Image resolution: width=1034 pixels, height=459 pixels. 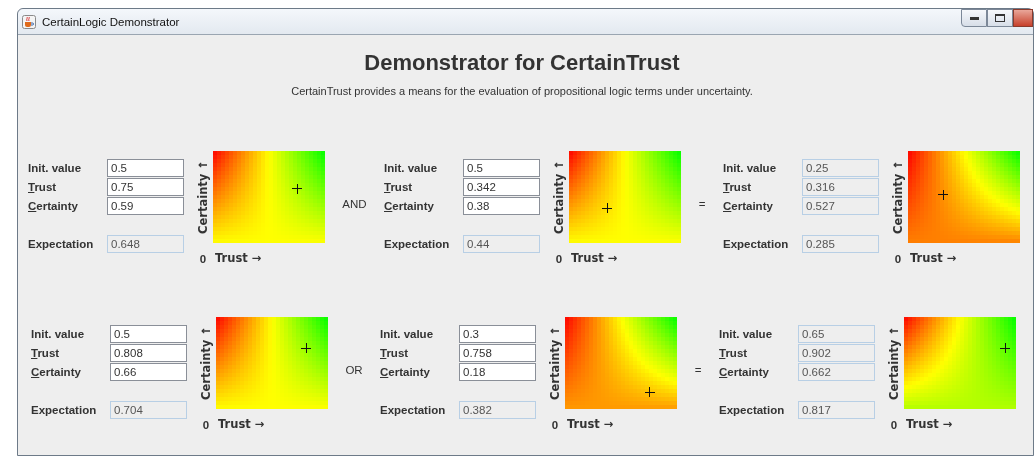 What do you see at coordinates (148, 410) in the screenshot?
I see `expectation-field: 0.704` at bounding box center [148, 410].